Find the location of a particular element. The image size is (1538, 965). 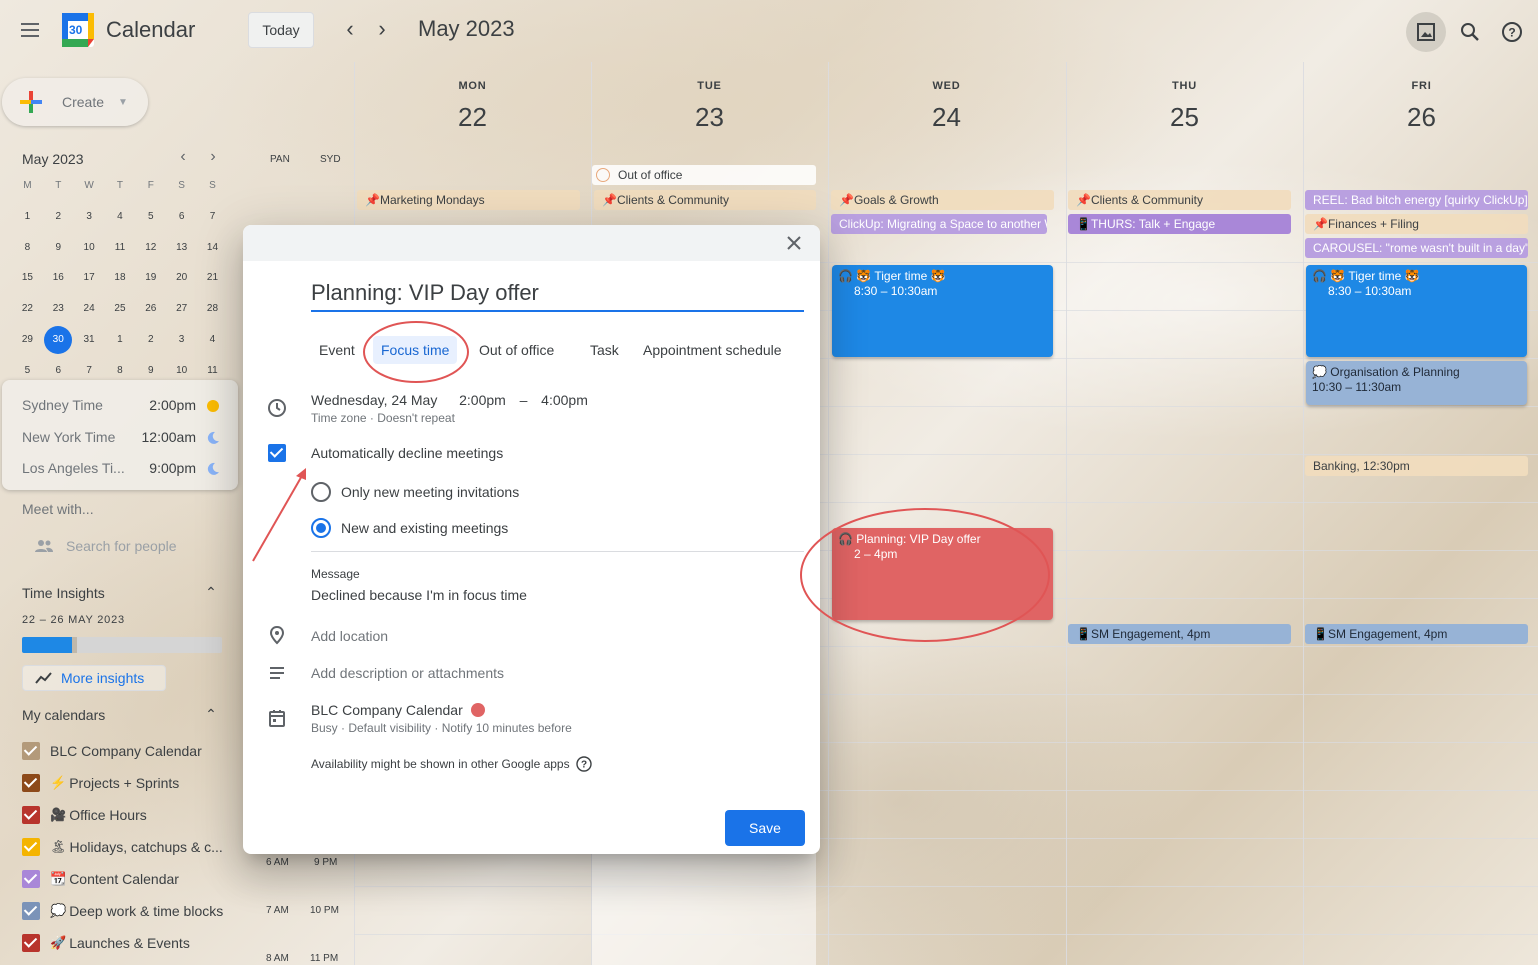

allday-event-out-of-office: Out of office is located at coordinates (704, 175).